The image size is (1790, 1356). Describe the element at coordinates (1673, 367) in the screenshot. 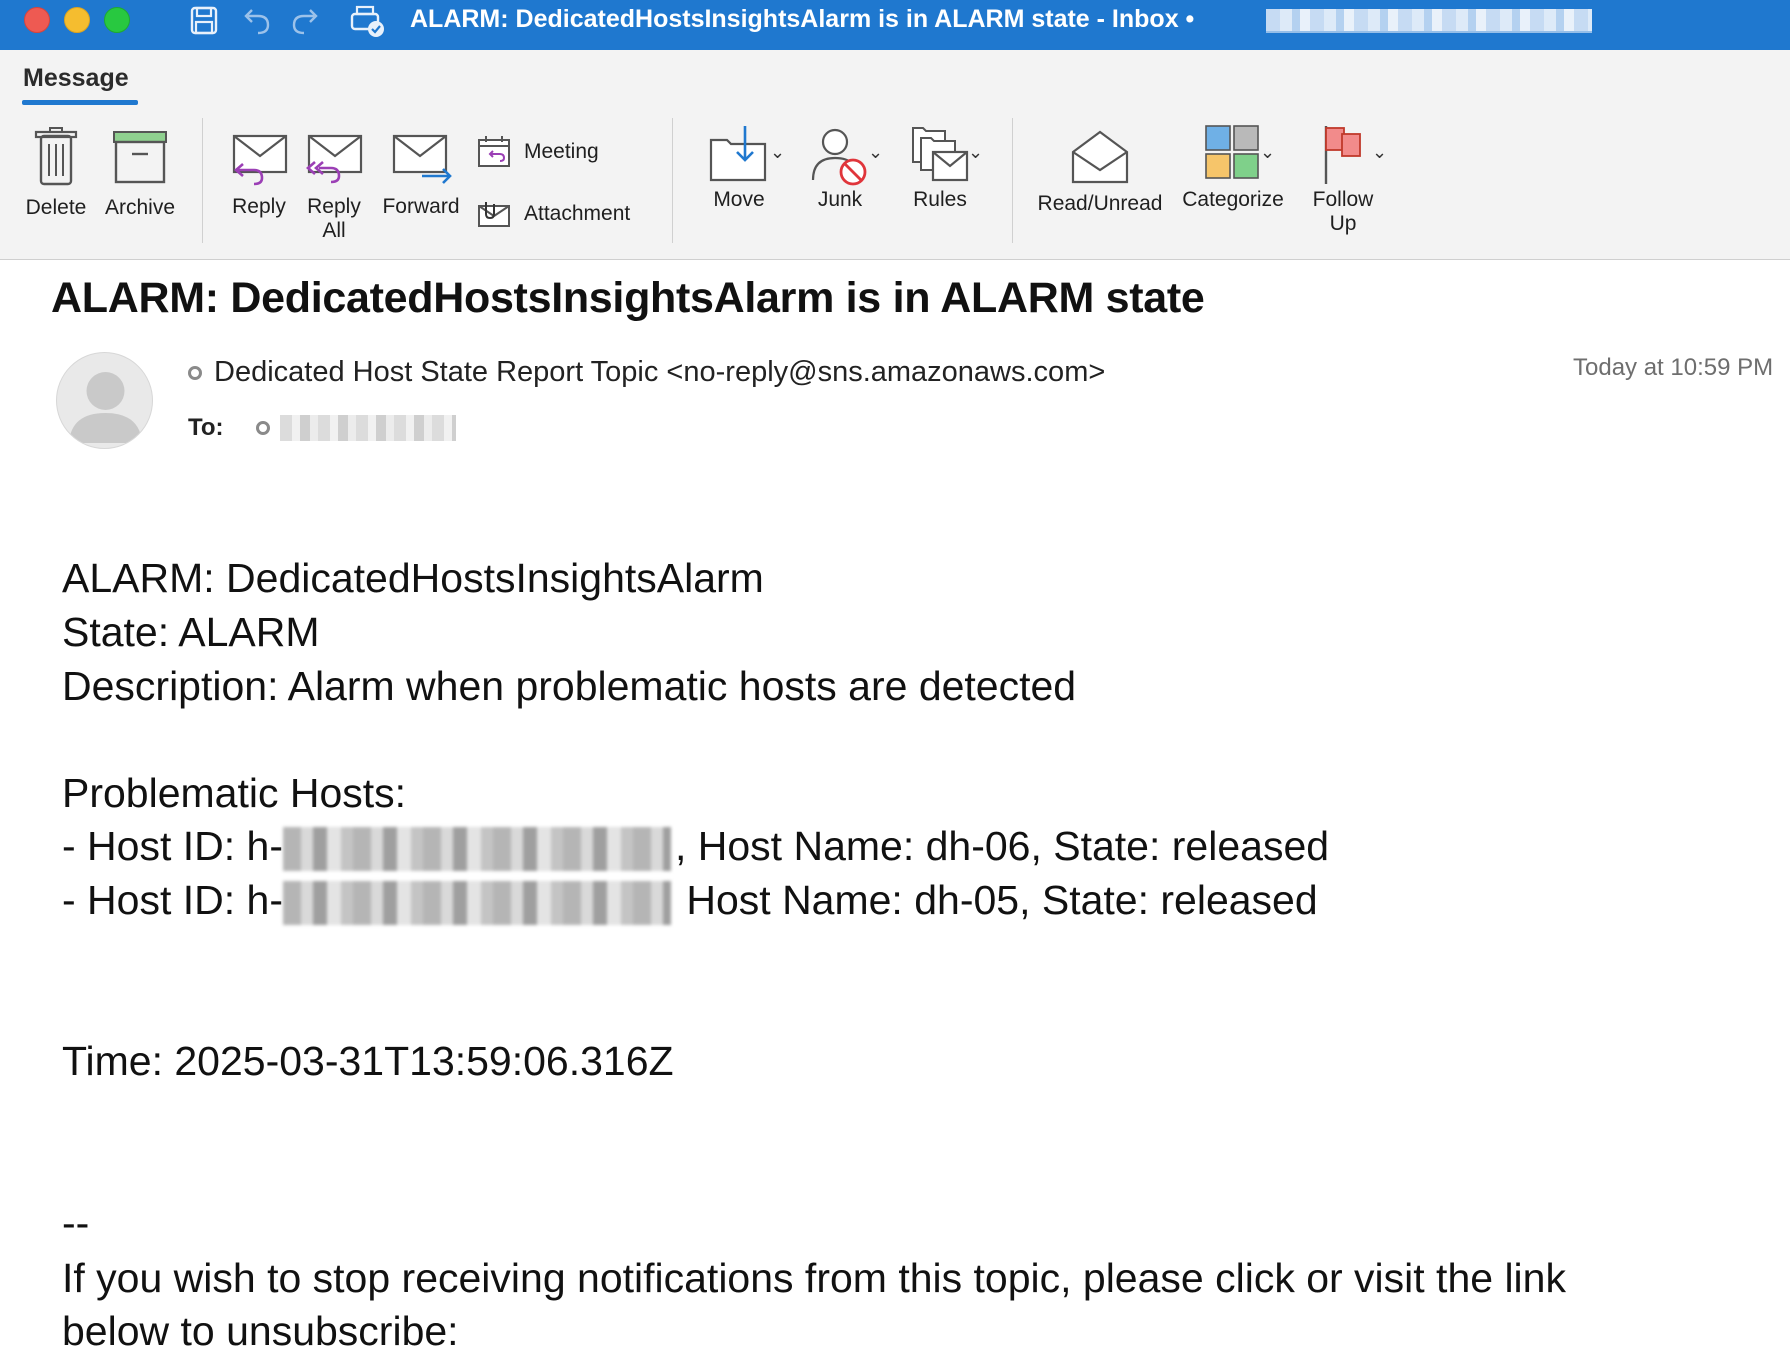

I see `email-timestamp: Today at 10:59 PM` at that location.